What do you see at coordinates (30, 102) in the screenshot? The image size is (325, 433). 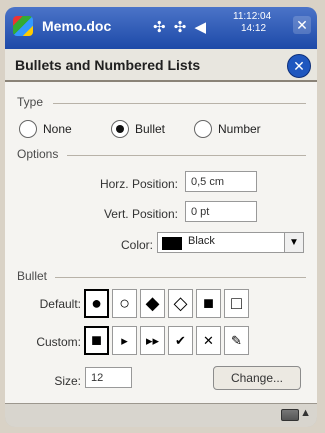 I see `type-section-label: Type` at bounding box center [30, 102].